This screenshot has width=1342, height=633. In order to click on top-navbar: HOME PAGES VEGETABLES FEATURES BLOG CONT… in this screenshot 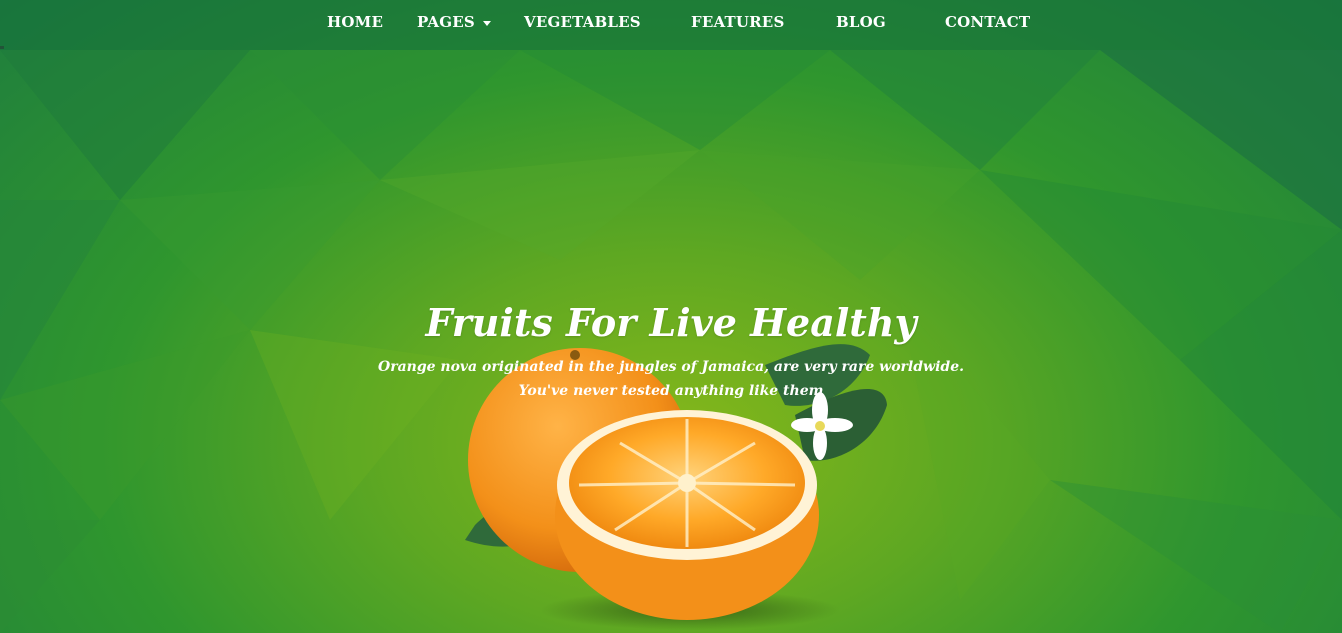, I will do `click(671, 25)`.